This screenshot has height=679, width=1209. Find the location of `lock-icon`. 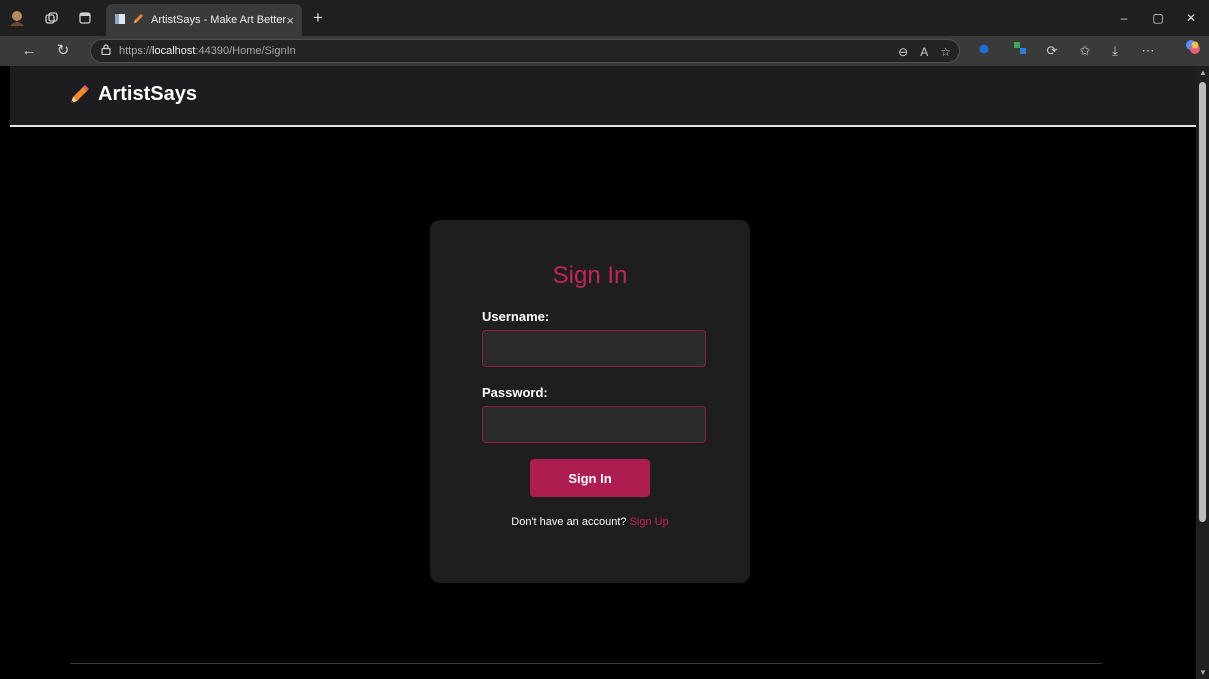

lock-icon is located at coordinates (106, 51).